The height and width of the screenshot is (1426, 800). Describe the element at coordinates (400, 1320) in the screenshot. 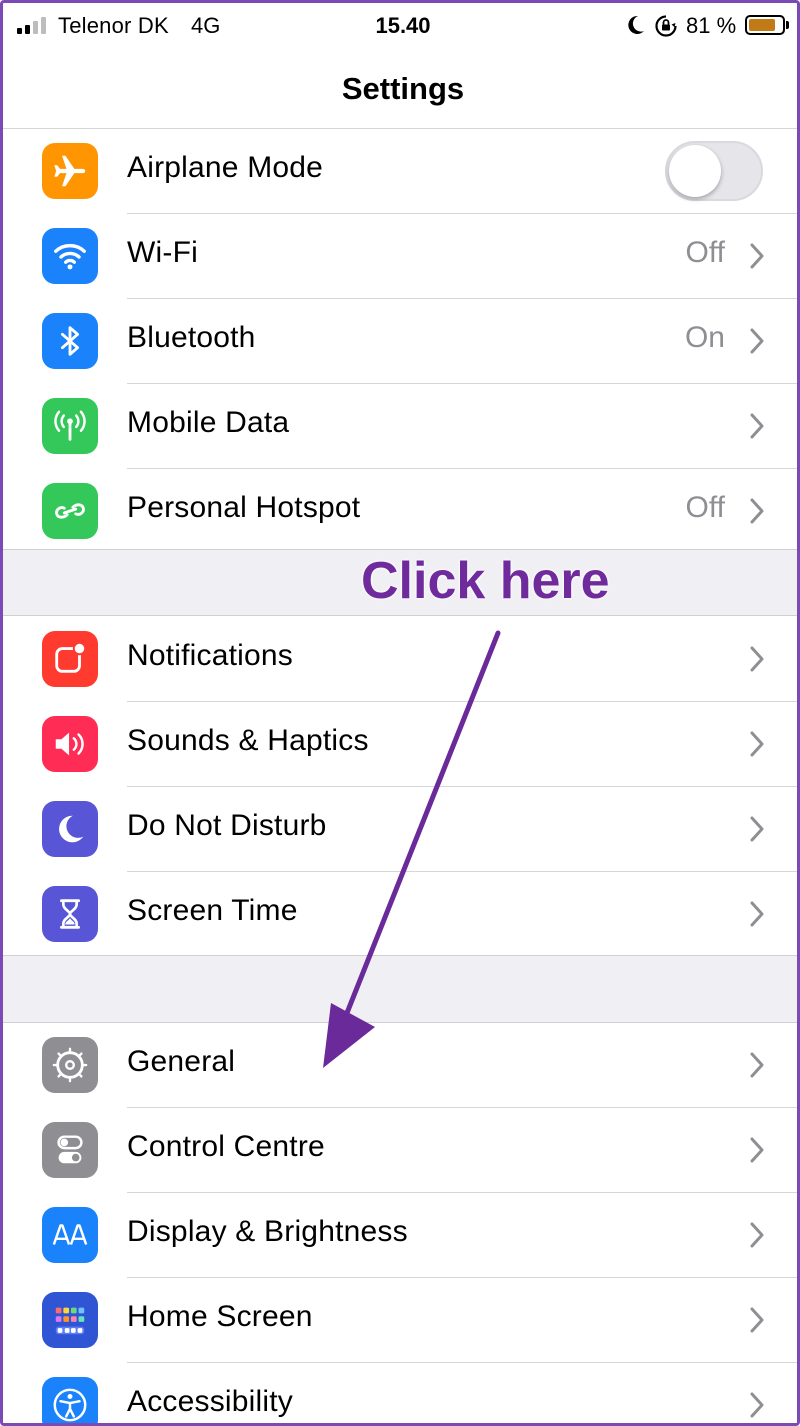

I see `settings-row-home-screen: Home Screen` at that location.